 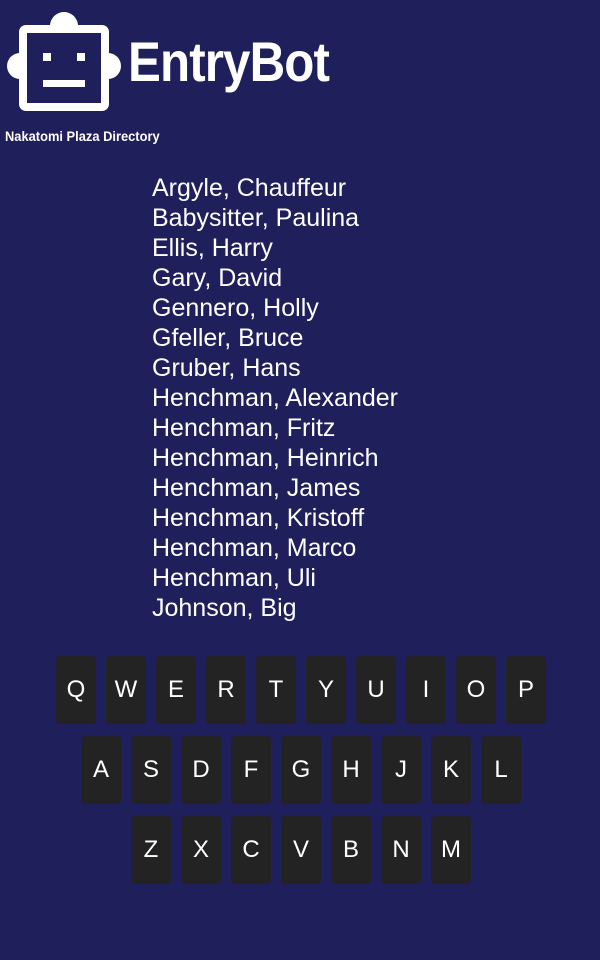 What do you see at coordinates (201, 770) in the screenshot?
I see `key-d: D` at bounding box center [201, 770].